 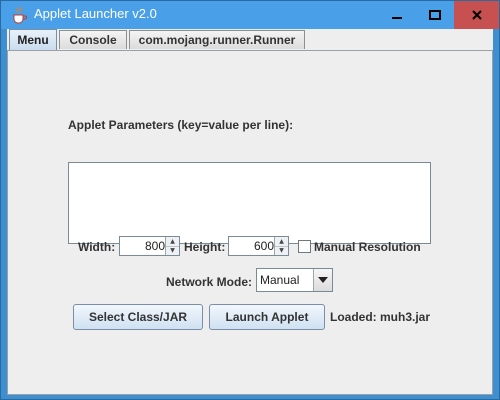 I want to click on tab-console: Console, so click(x=93, y=39).